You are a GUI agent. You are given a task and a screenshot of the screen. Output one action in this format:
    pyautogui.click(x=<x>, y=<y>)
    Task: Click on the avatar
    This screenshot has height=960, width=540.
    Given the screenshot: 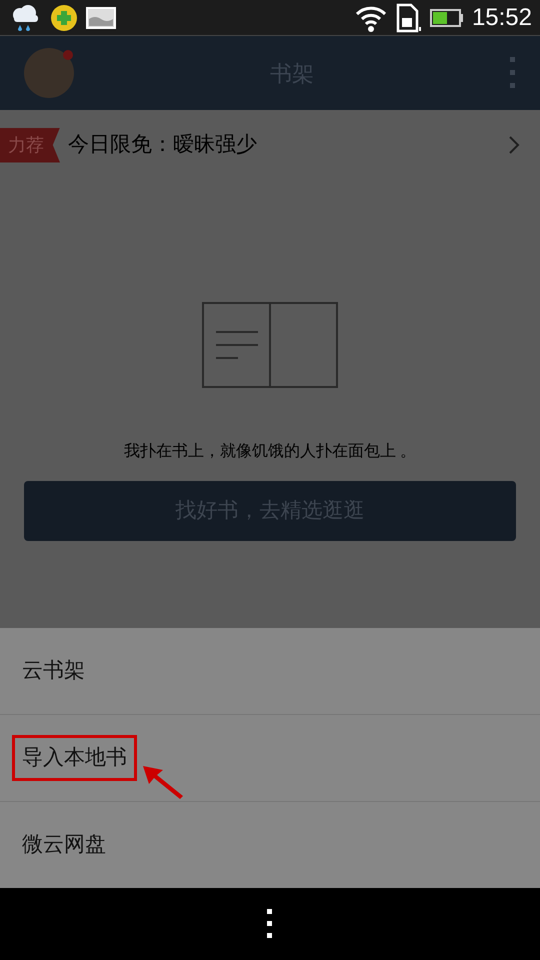 What is the action you would take?
    pyautogui.click(x=49, y=73)
    